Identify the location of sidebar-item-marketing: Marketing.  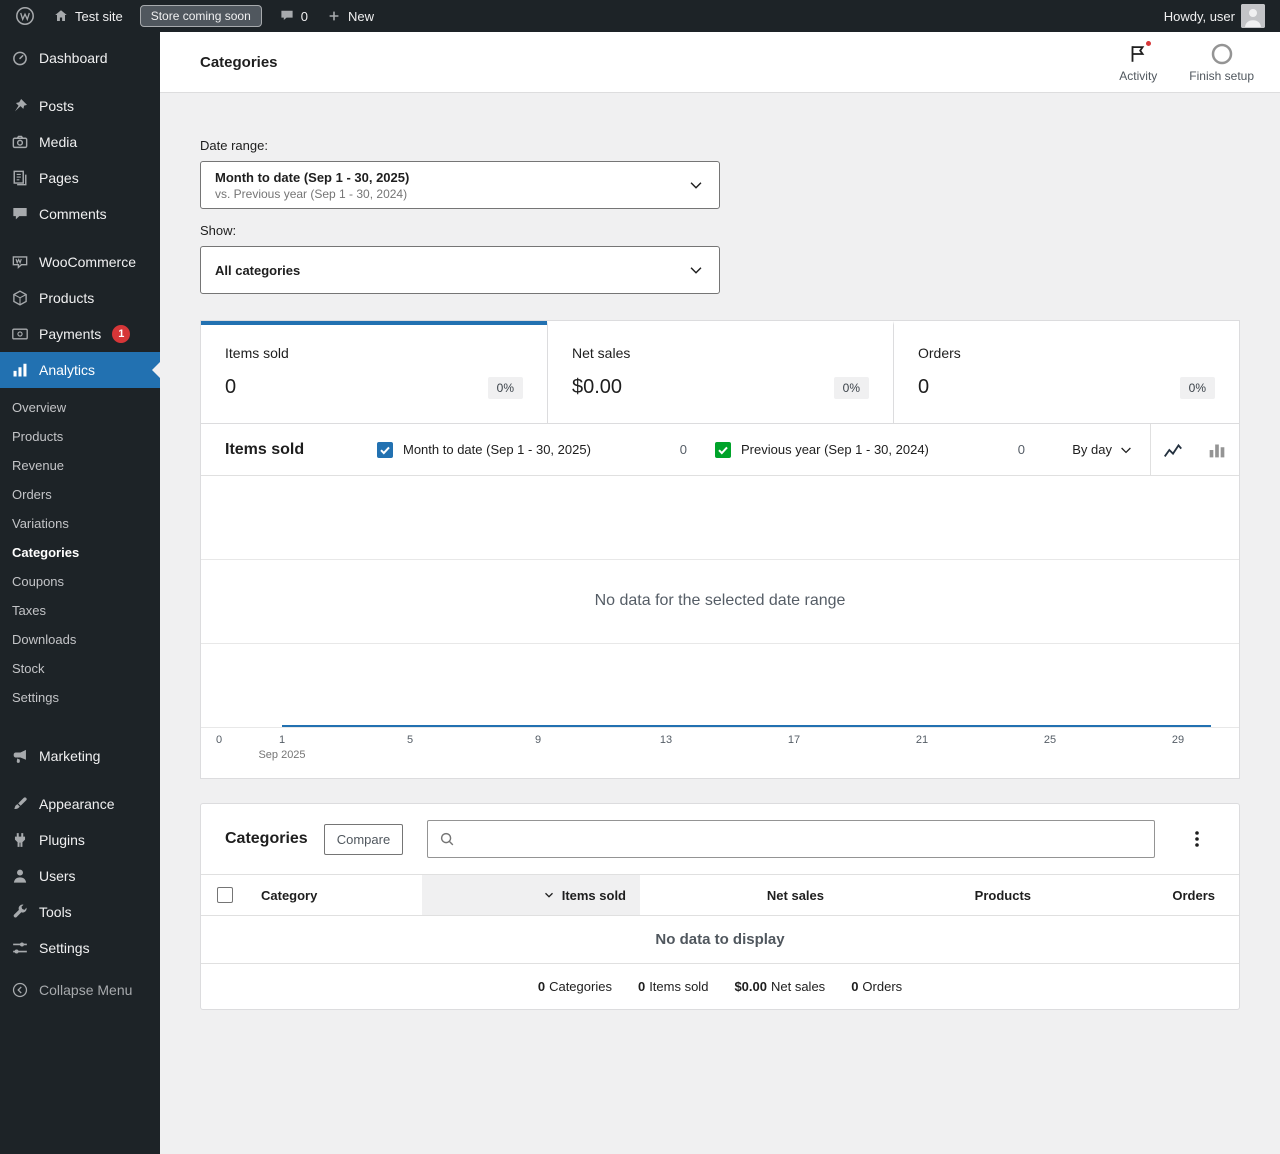
(80, 756).